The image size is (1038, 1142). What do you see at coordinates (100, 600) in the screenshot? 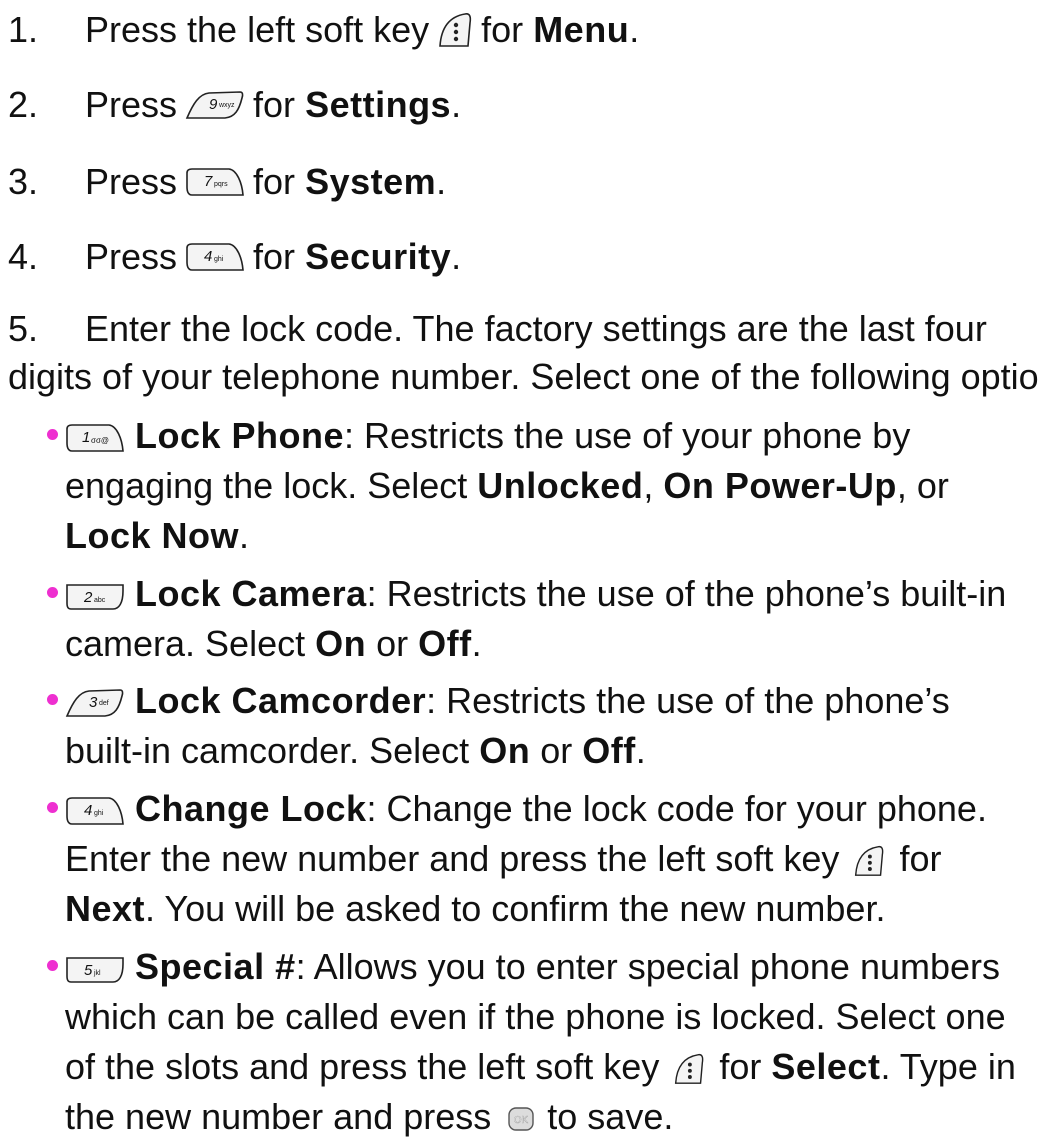
I see `key-letters: abc` at bounding box center [100, 600].